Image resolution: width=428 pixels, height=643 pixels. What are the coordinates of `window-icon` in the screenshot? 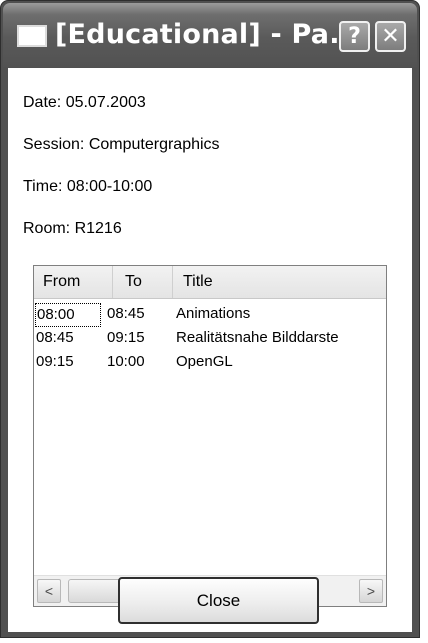 It's located at (32, 36).